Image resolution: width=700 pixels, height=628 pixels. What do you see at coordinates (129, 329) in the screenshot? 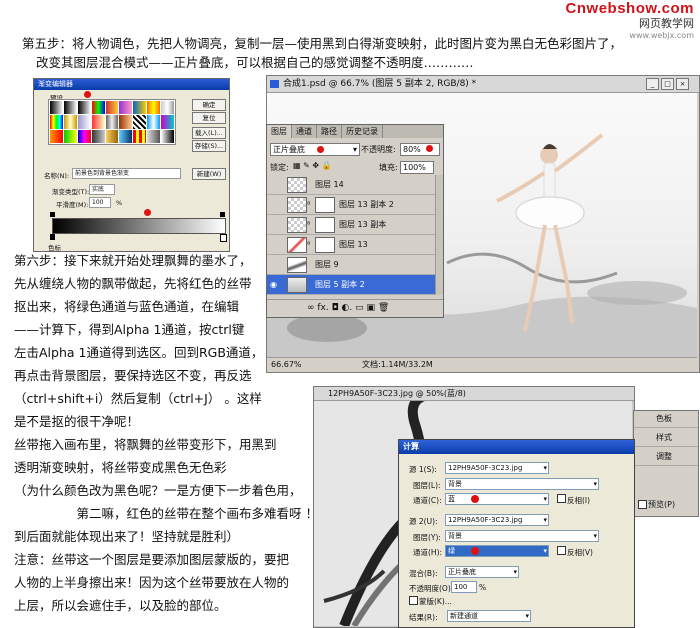
I see `step6-line4: ——计算下，得到Alpha 1通道，按ctrl键` at bounding box center [129, 329].